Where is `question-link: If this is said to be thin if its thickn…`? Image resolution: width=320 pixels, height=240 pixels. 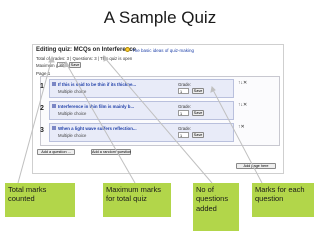 question-link: If this is said to be thin if its thickn… is located at coordinates (97, 84).